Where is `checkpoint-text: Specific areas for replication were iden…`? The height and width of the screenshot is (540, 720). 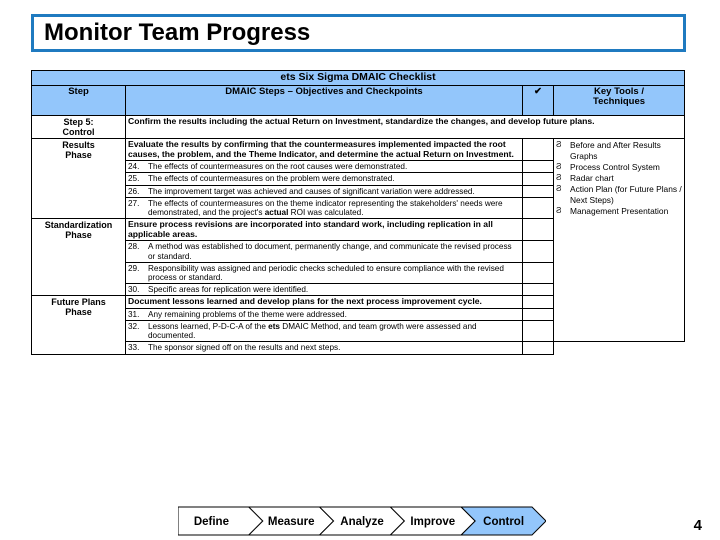
checkpoint-text: Specific areas for replication were iden… is located at coordinates (228, 290).